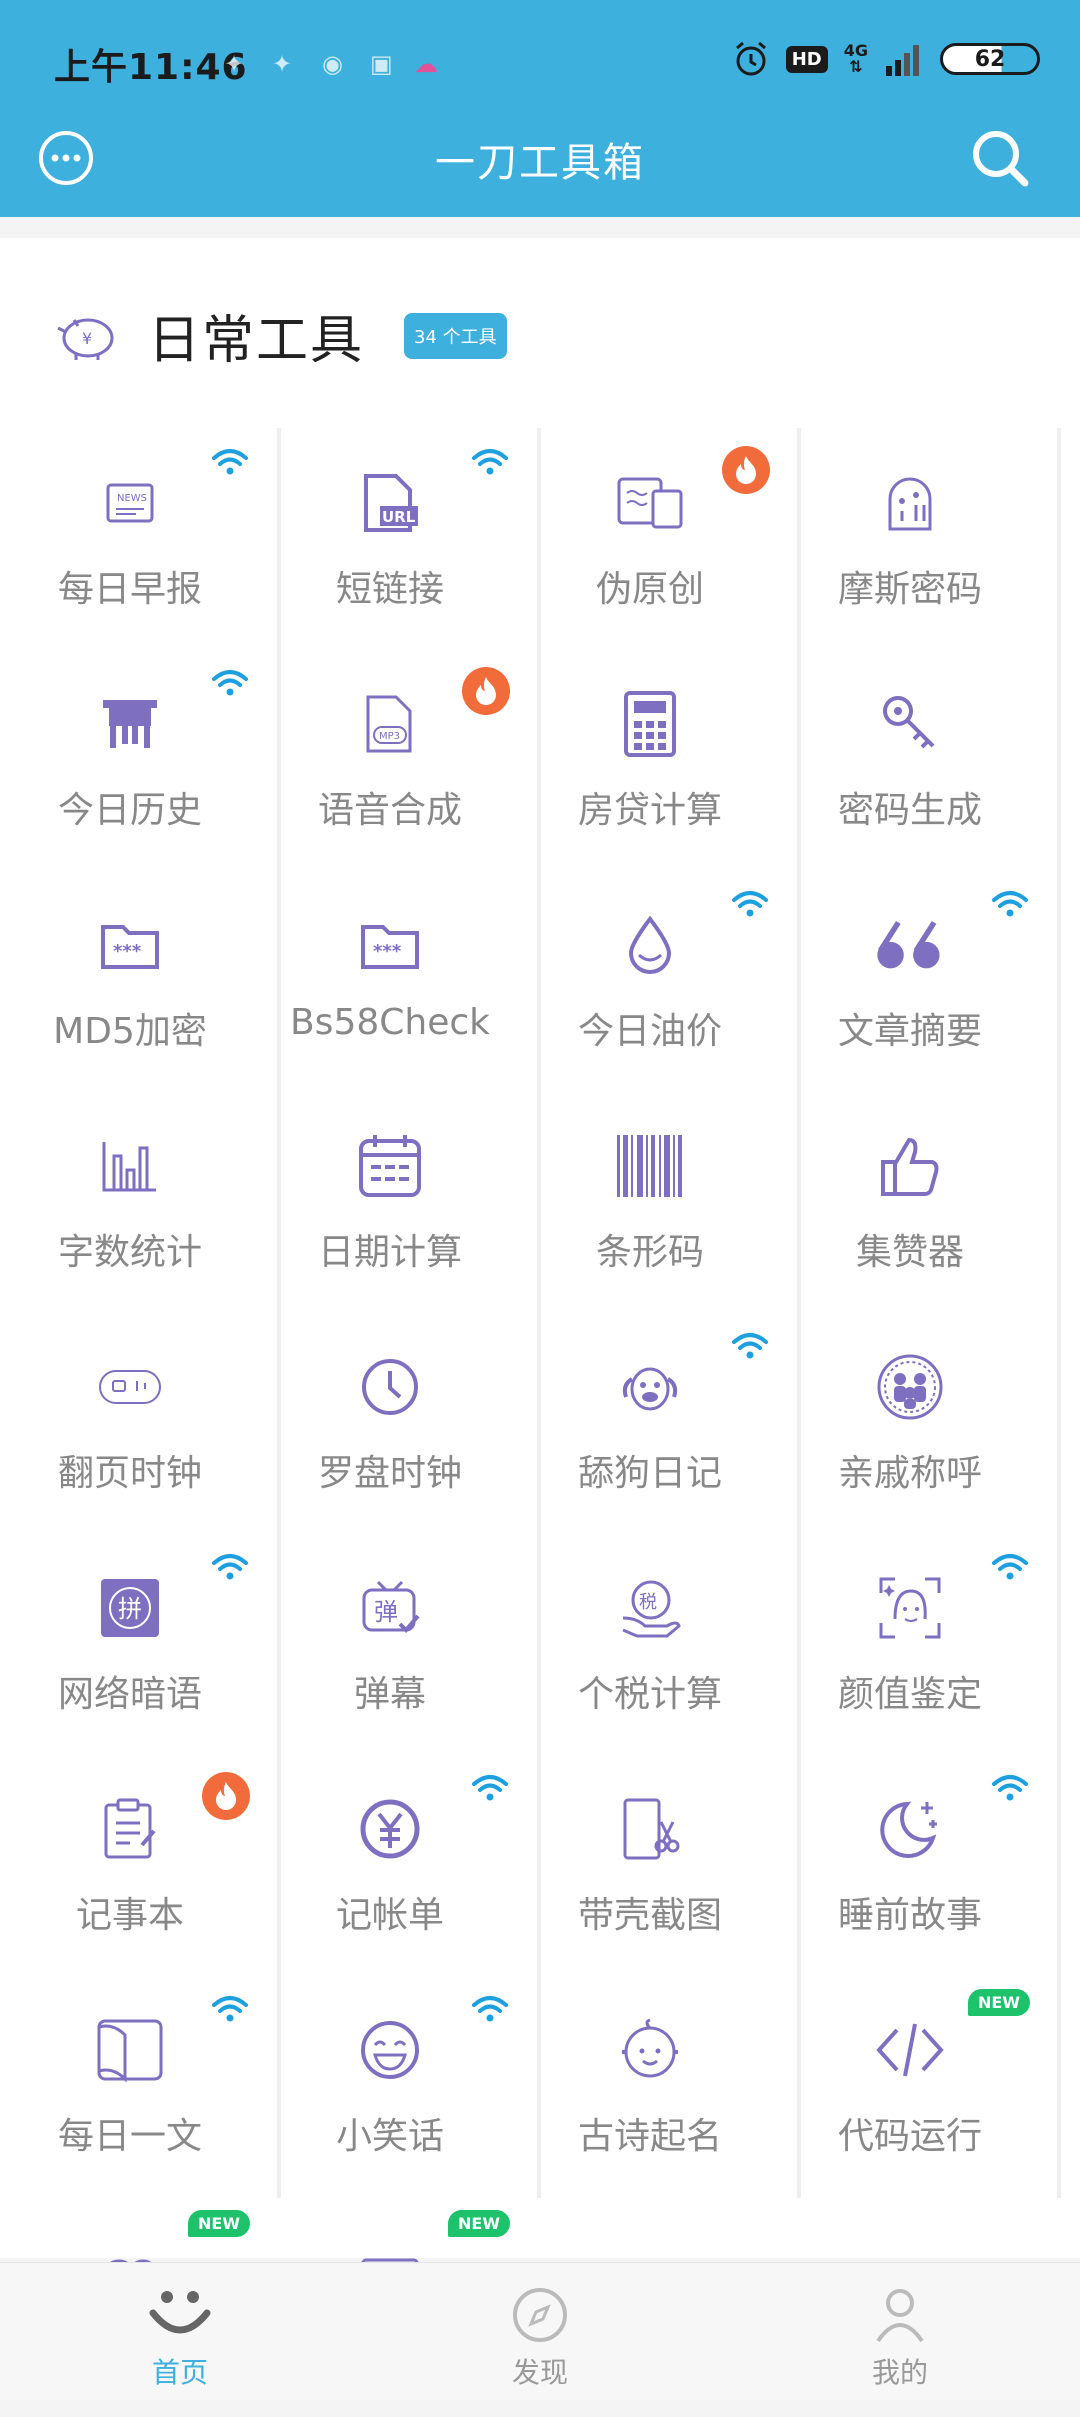 The height and width of the screenshot is (2417, 1080). Describe the element at coordinates (909, 1031) in the screenshot. I see `tool-label: 文章摘要` at that location.